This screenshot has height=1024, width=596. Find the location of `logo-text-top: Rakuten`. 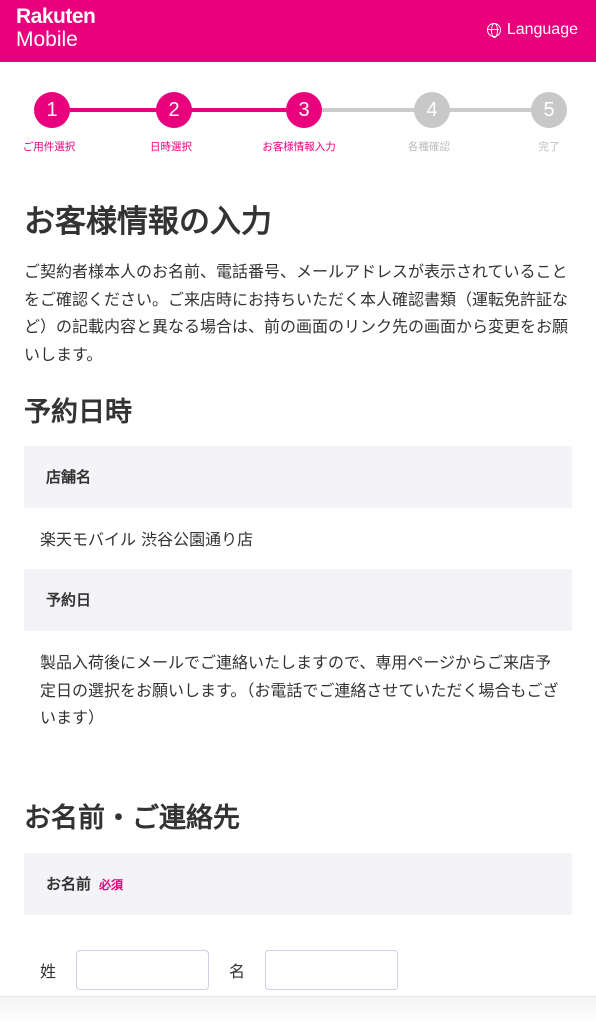

logo-text-top: Rakuten is located at coordinates (56, 16).